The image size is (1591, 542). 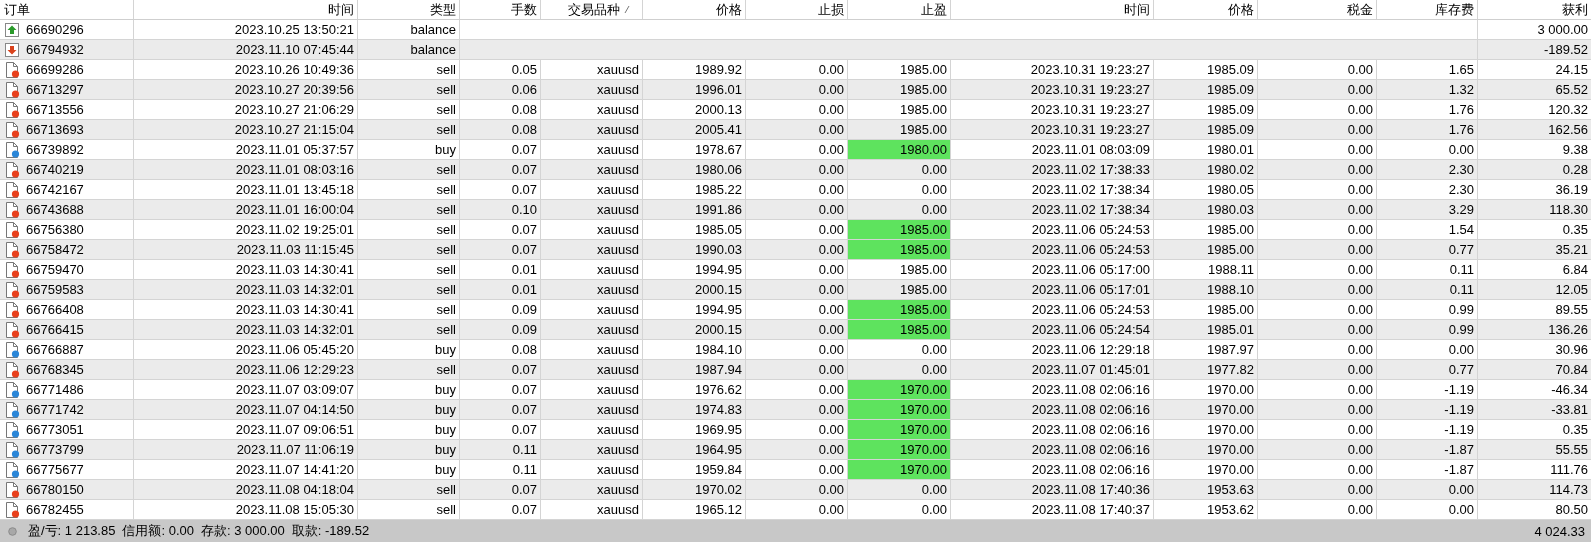 I want to click on table-cell-text: 2023.11.08 17:40:37, so click(x=1090, y=510).